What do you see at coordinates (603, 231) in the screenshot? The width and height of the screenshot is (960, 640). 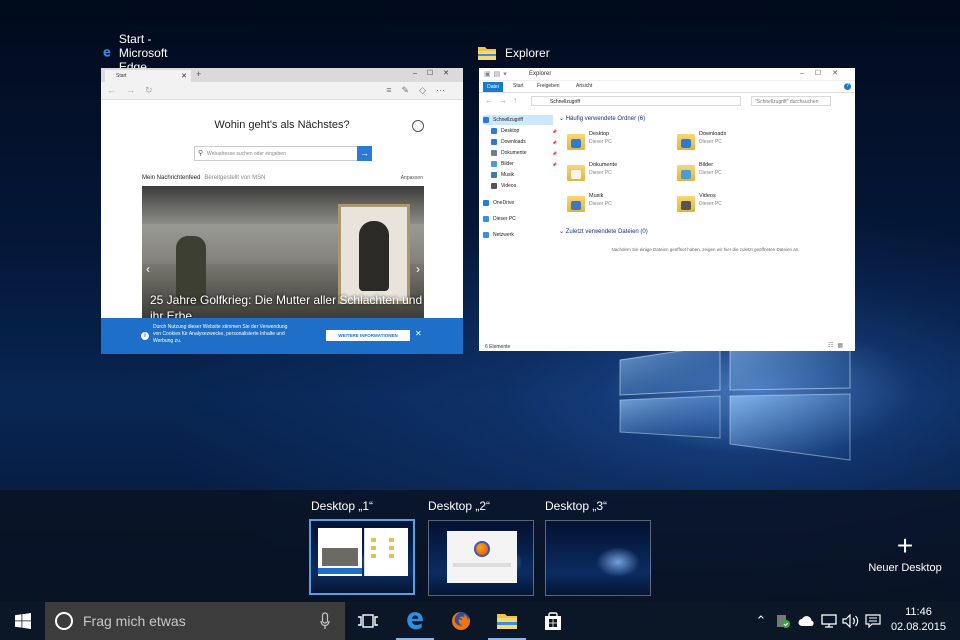 I see `recent-files-header: ⌄ Zuletzt verwendete Dateien (0)` at bounding box center [603, 231].